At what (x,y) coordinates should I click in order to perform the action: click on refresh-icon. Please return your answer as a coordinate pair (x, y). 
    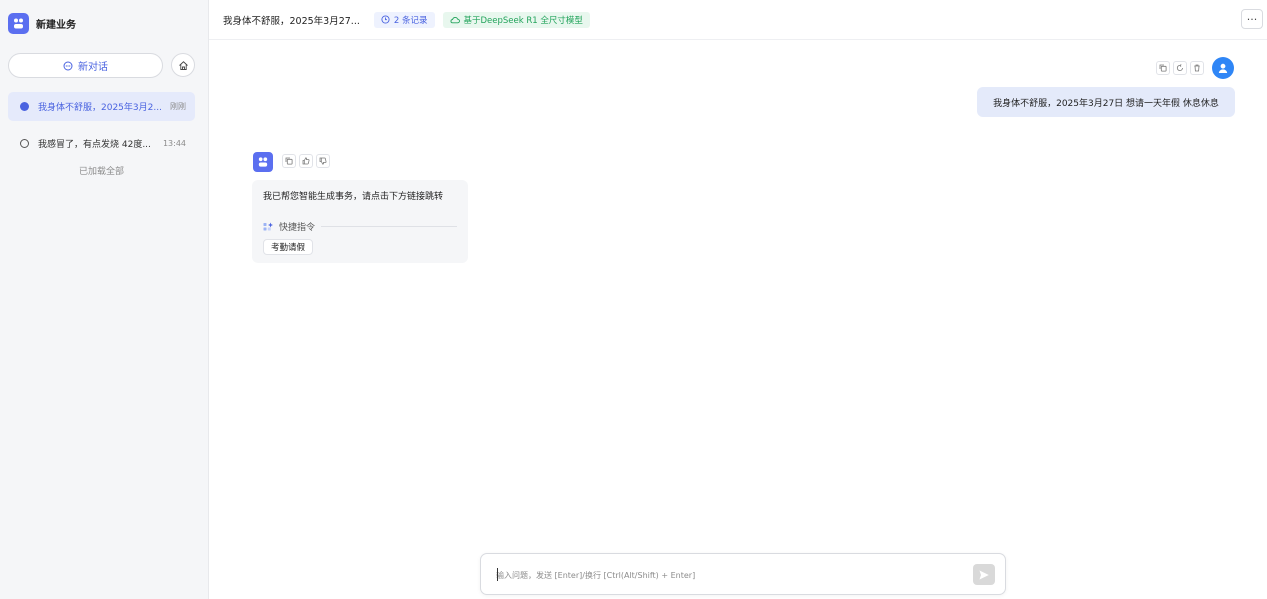
    Looking at the image, I should click on (1179, 67).